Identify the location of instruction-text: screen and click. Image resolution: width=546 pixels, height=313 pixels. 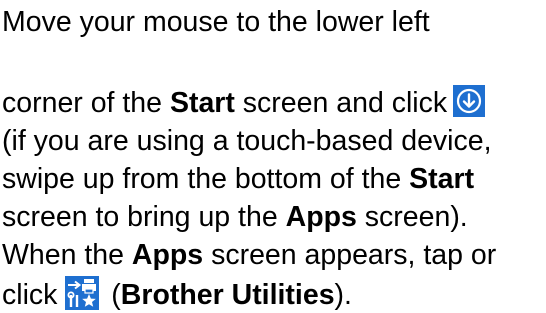
(341, 103).